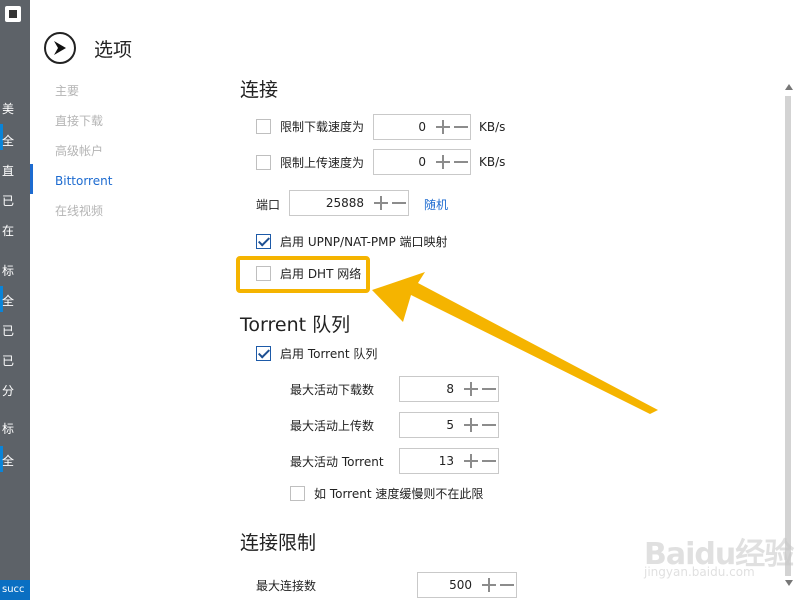  I want to click on watermark-sub: jingyan.baidu.com, so click(699, 572).